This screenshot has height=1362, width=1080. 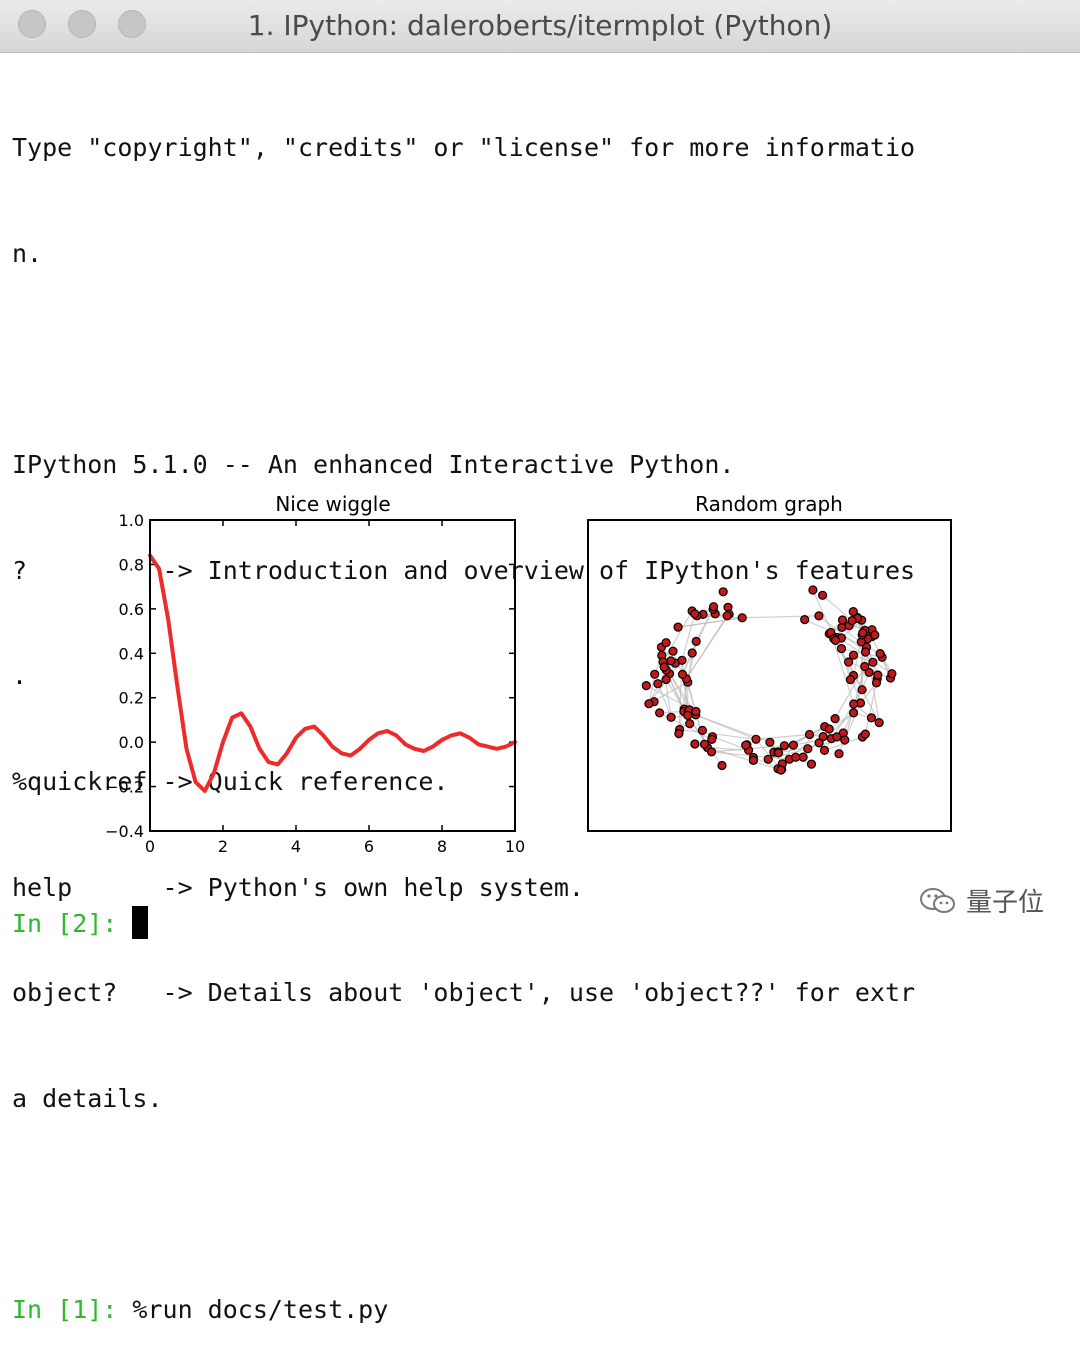 I want to click on x-tick-label: 10, so click(x=515, y=846).